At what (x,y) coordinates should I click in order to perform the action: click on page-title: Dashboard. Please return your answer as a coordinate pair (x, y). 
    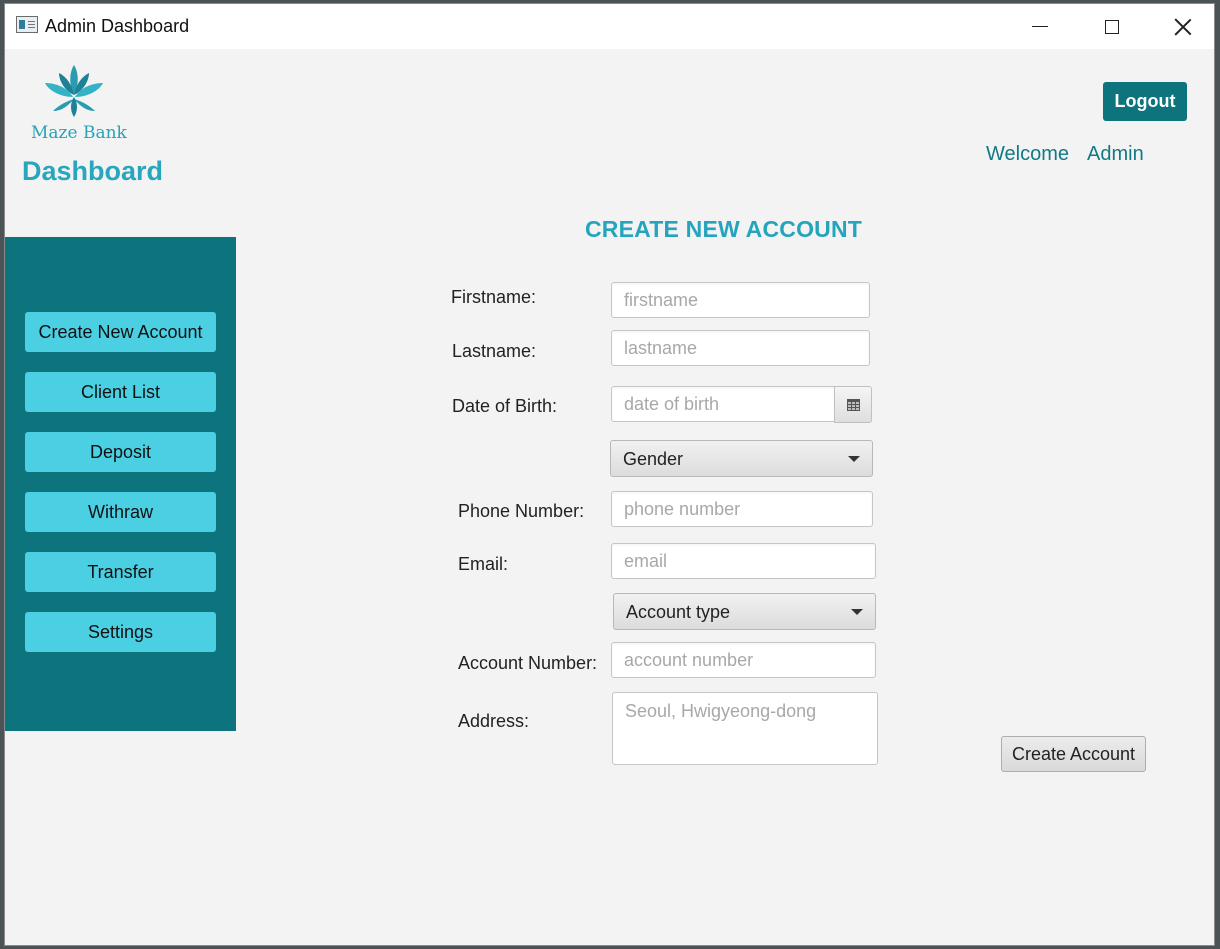
    Looking at the image, I should click on (93, 171).